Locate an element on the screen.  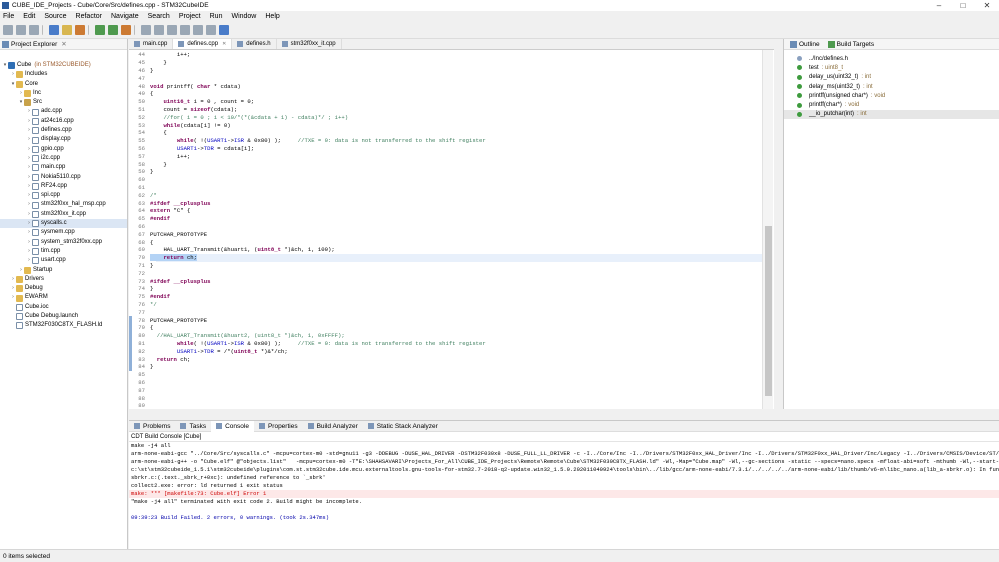
tree-item: STM32F030C8TX_FLASH.ld is located at coordinates (63, 325).